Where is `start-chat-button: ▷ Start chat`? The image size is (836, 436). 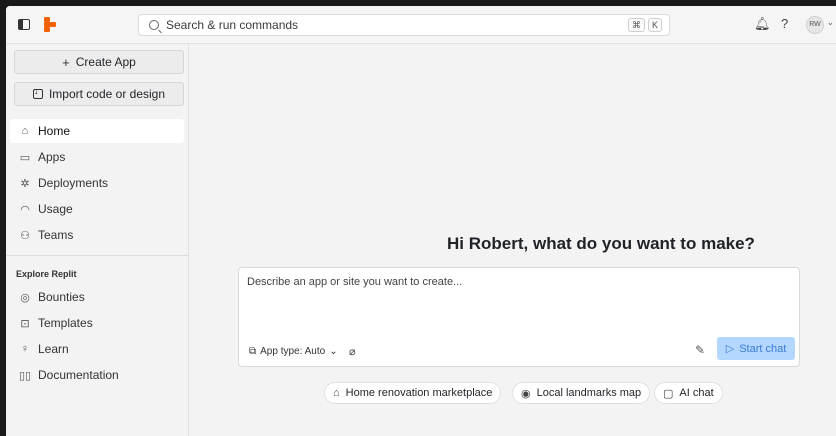 start-chat-button: ▷ Start chat is located at coordinates (756, 348).